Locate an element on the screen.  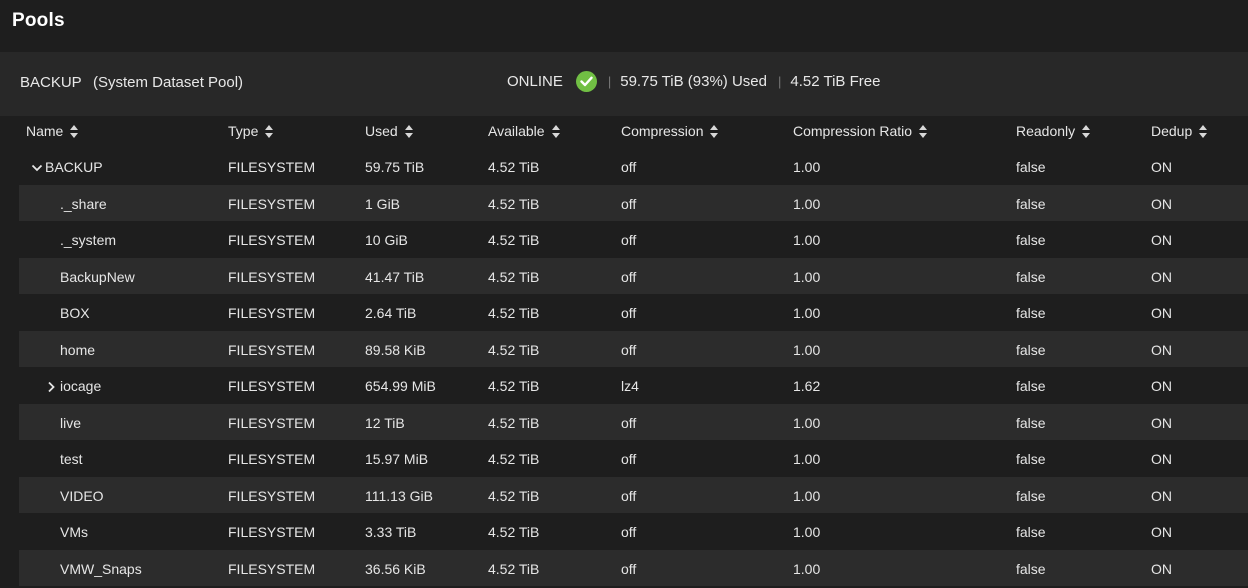
column-header-compression-ratio: Compression Ratio is located at coordinates (860, 131).